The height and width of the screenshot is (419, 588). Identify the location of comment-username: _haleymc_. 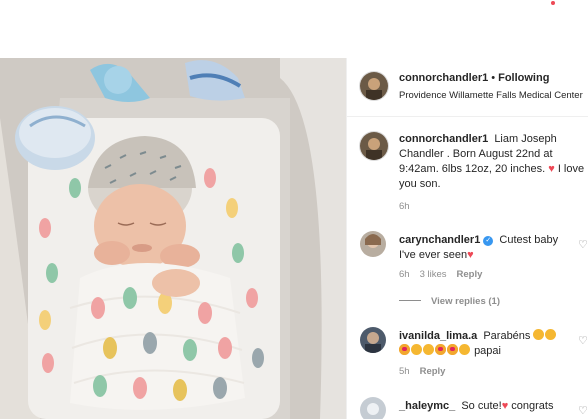
(427, 406).